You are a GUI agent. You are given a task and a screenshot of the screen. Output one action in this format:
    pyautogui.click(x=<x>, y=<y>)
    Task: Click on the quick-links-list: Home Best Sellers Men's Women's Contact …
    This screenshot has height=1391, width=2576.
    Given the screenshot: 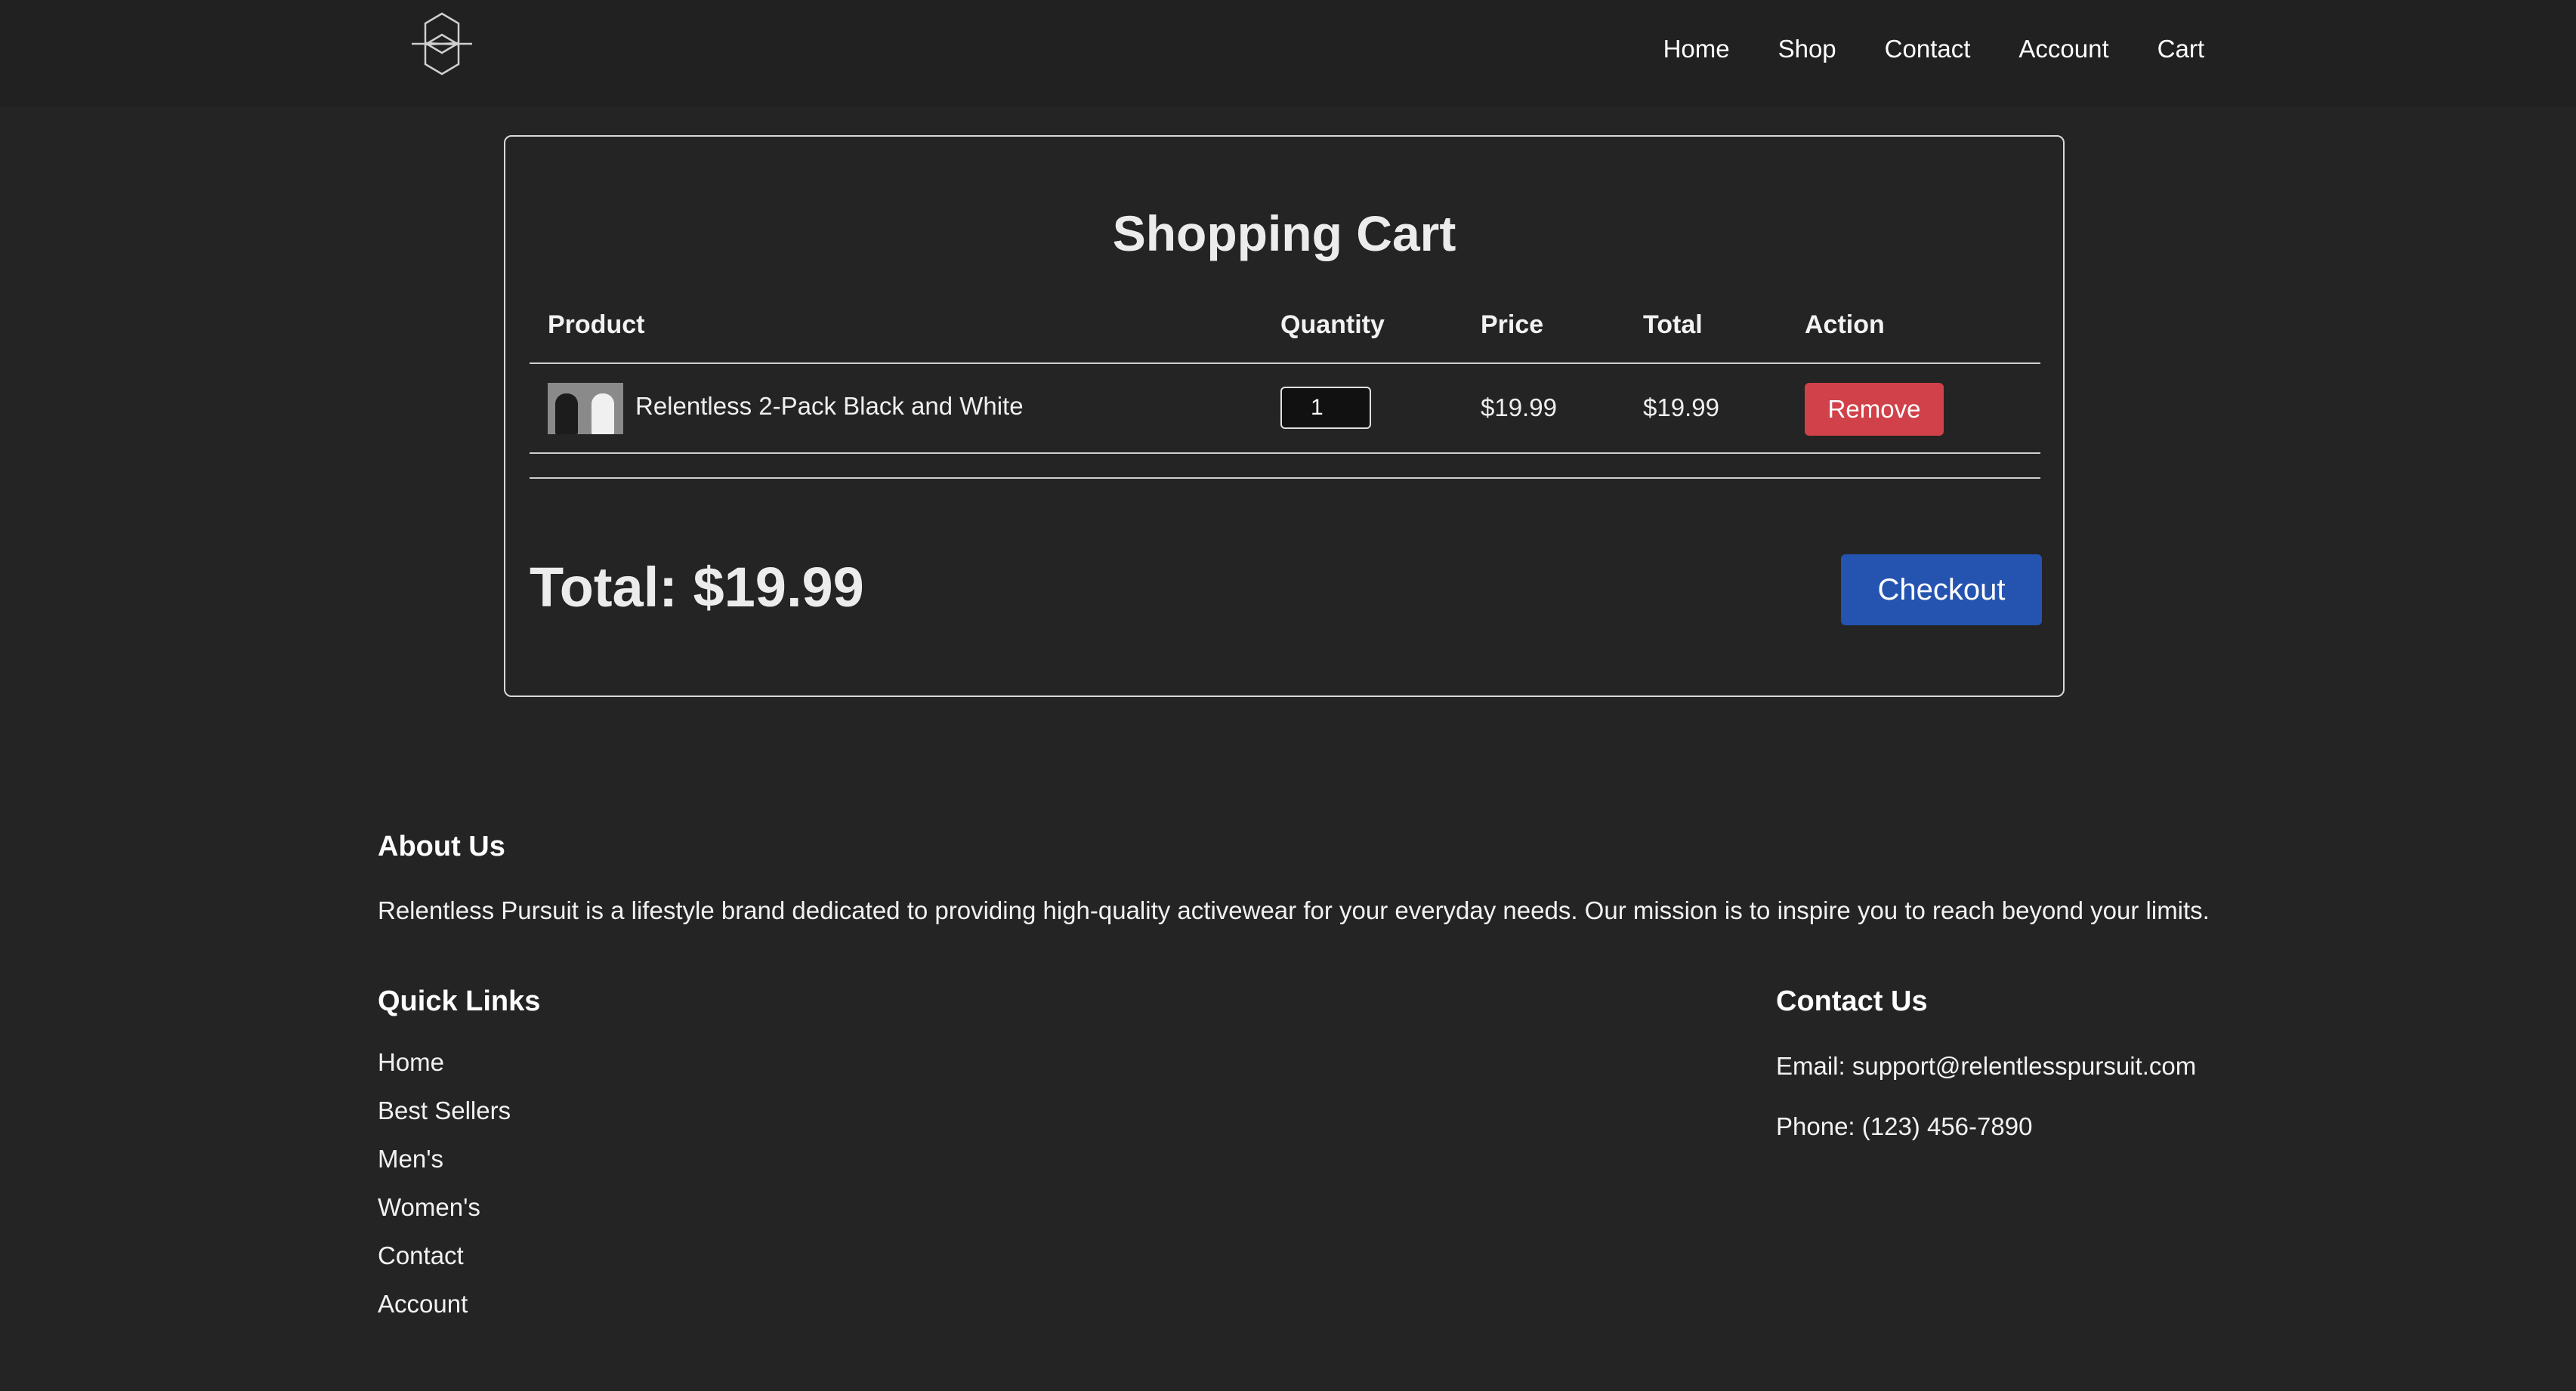 What is the action you would take?
    pyautogui.click(x=444, y=1193)
    